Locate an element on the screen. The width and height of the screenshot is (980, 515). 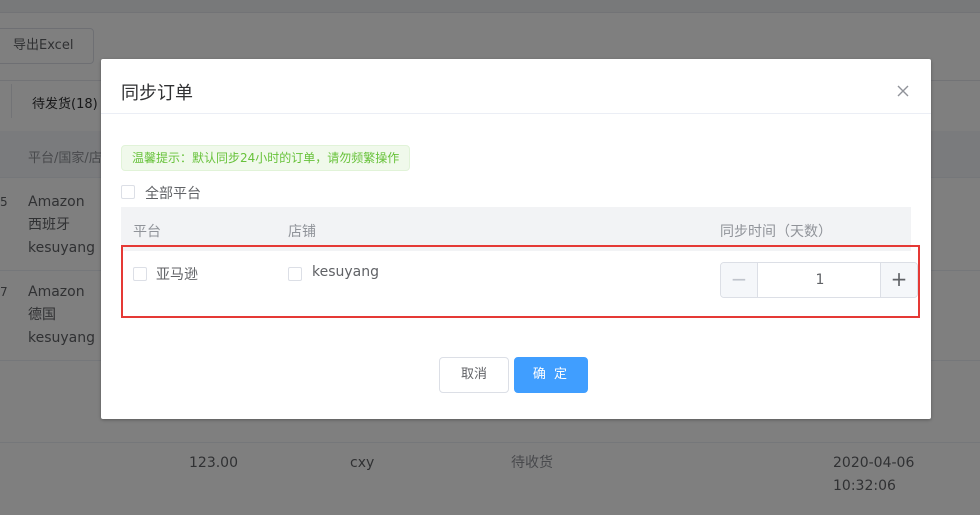
column-platform: 平台 is located at coordinates (147, 232).